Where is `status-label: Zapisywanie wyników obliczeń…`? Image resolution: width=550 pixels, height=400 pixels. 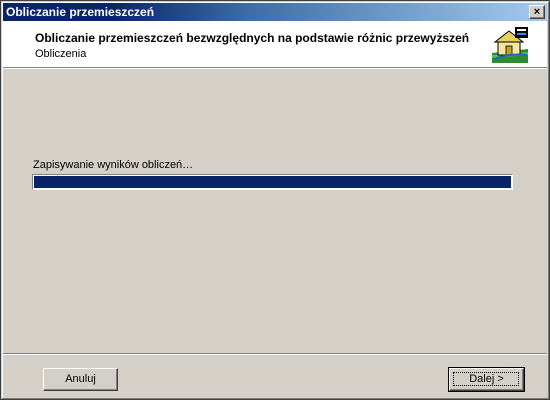 status-label: Zapisywanie wyników obliczeń… is located at coordinates (113, 165).